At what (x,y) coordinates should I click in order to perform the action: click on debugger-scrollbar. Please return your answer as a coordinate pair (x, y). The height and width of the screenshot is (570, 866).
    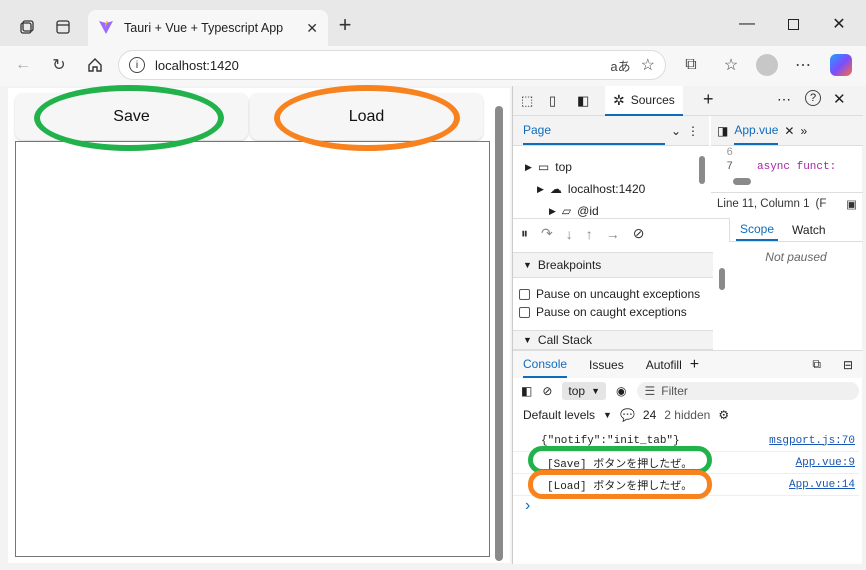
    Looking at the image, I should click on (722, 279).